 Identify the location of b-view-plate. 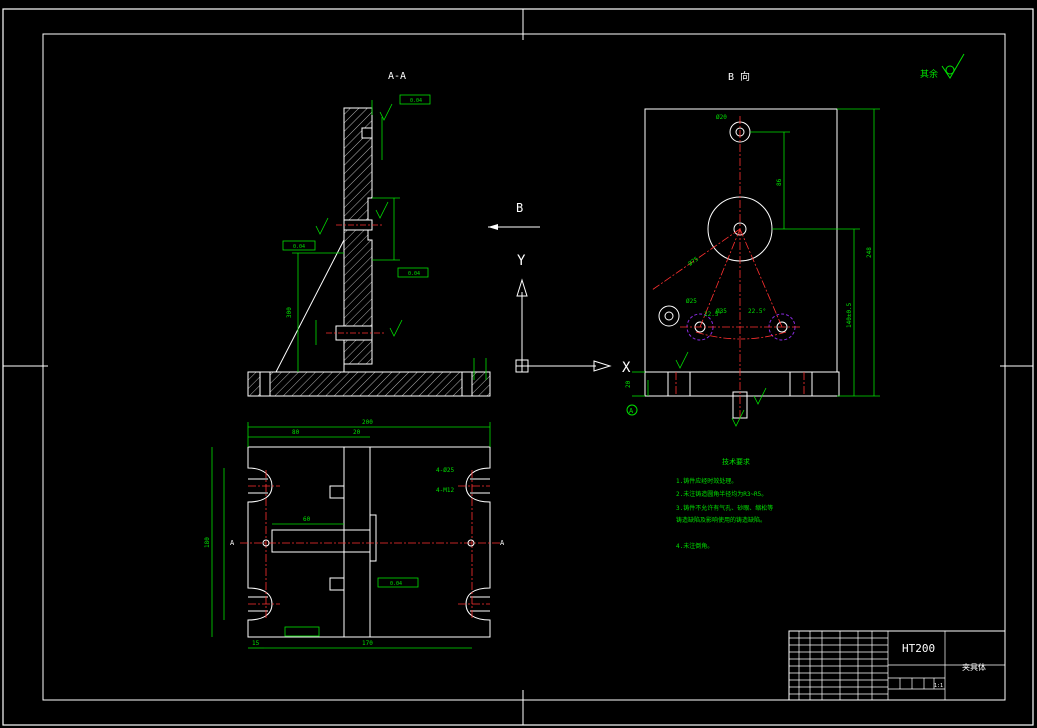
(741, 240).